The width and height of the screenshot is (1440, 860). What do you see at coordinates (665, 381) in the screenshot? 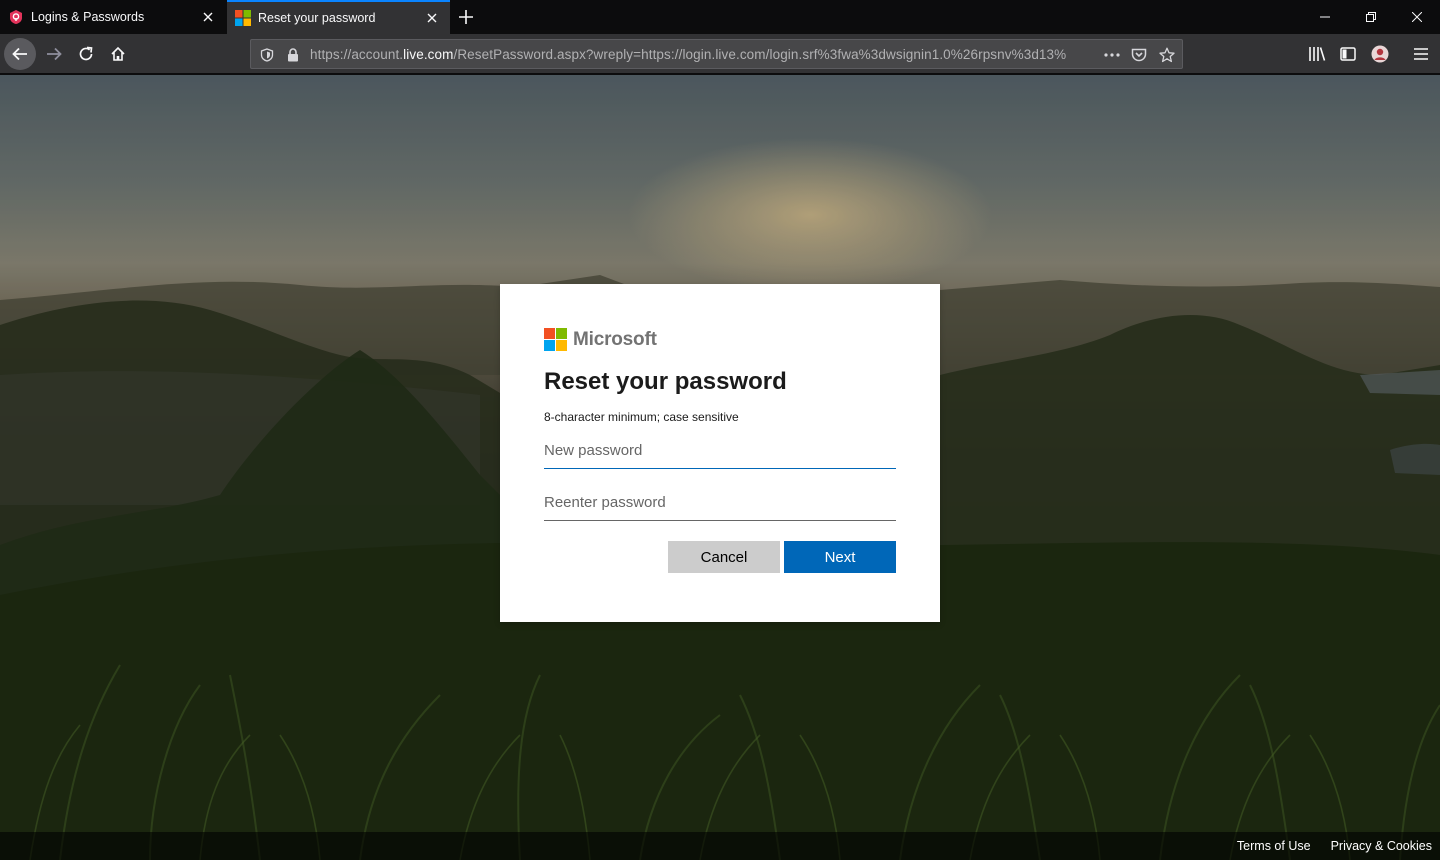
I see `page-title: Reset your password` at bounding box center [665, 381].